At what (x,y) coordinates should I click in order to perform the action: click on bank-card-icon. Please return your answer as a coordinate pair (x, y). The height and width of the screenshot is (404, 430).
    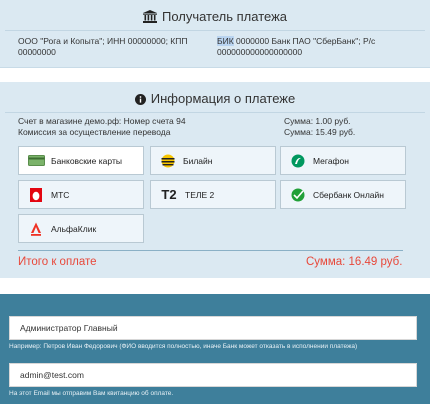
    Looking at the image, I should click on (36, 161).